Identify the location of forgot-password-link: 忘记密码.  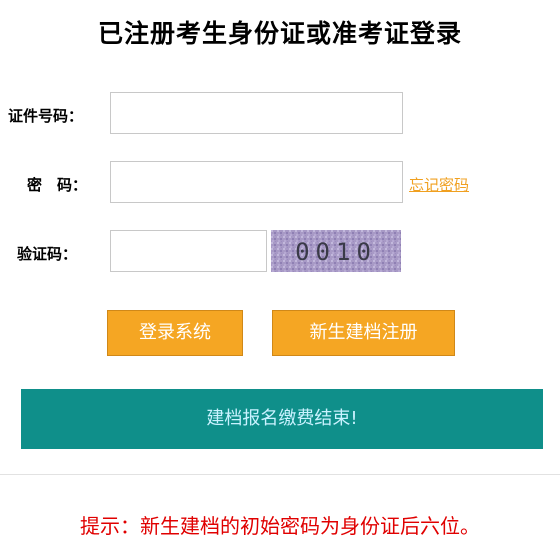
(439, 184).